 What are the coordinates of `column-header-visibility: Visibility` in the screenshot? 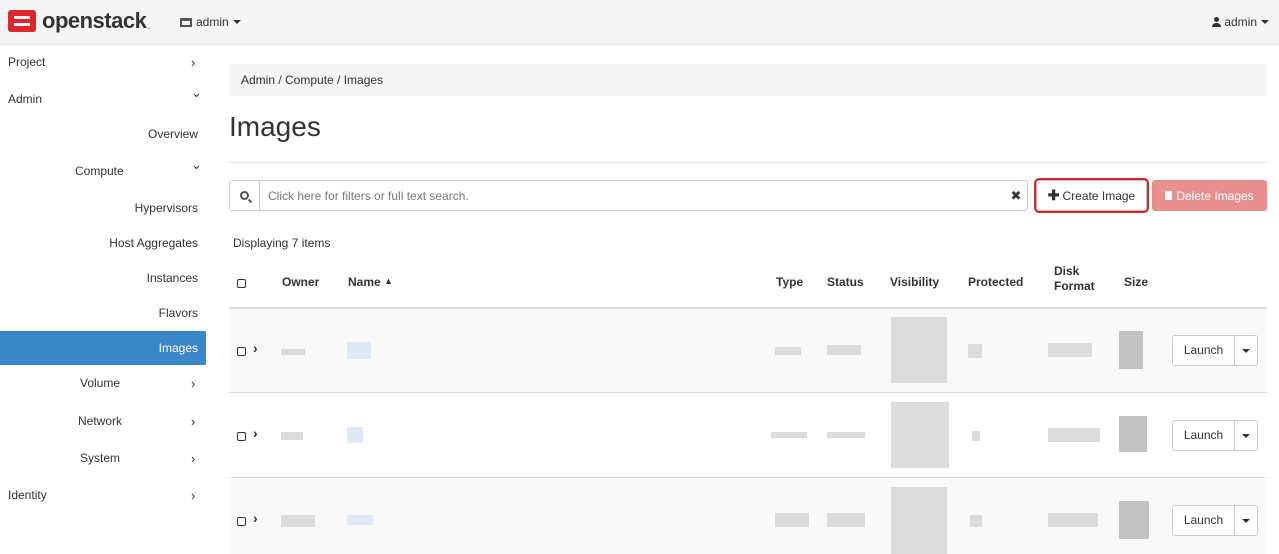 It's located at (914, 282).